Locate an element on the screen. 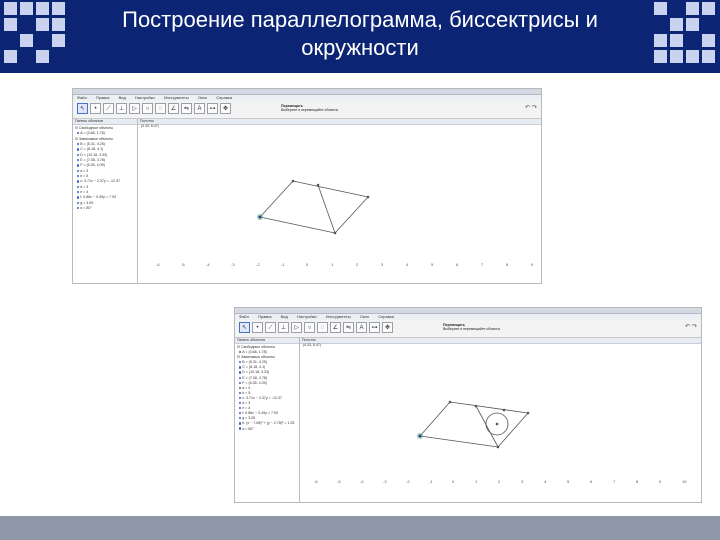 The width and height of the screenshot is (720, 540). axis-tick-label: 8 is located at coordinates (637, 481).